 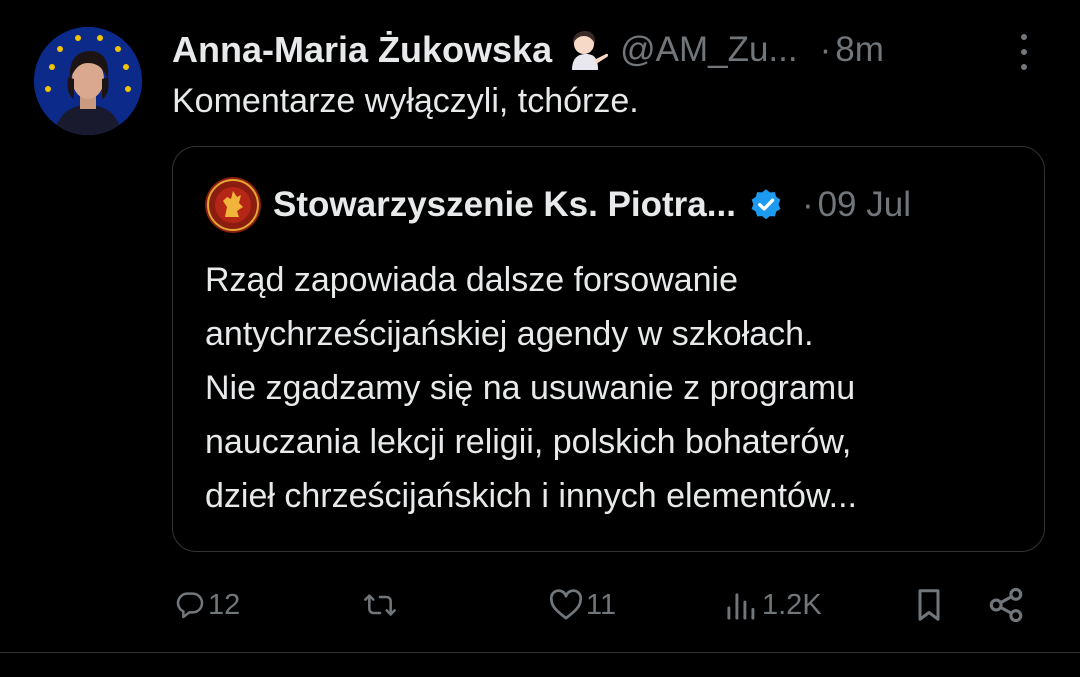 I want to click on like-count: 11, so click(x=601, y=604).